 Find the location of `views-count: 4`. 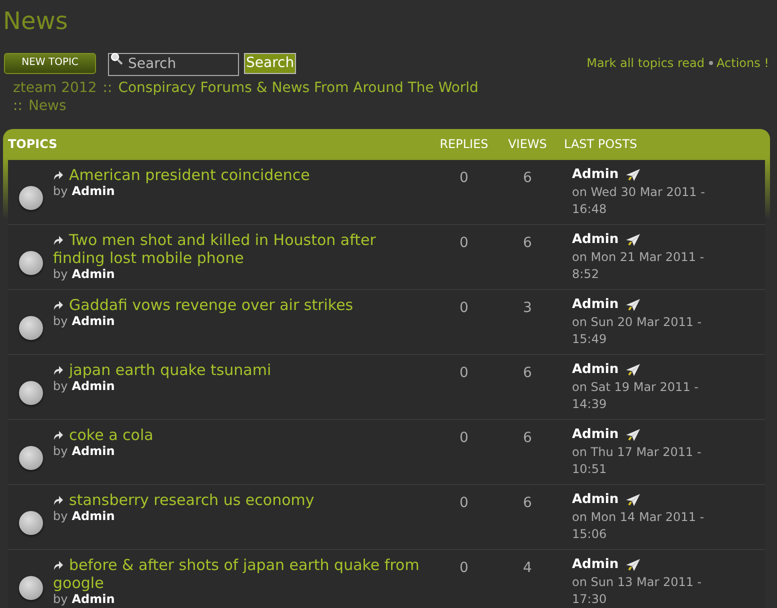

views-count: 4 is located at coordinates (527, 568).